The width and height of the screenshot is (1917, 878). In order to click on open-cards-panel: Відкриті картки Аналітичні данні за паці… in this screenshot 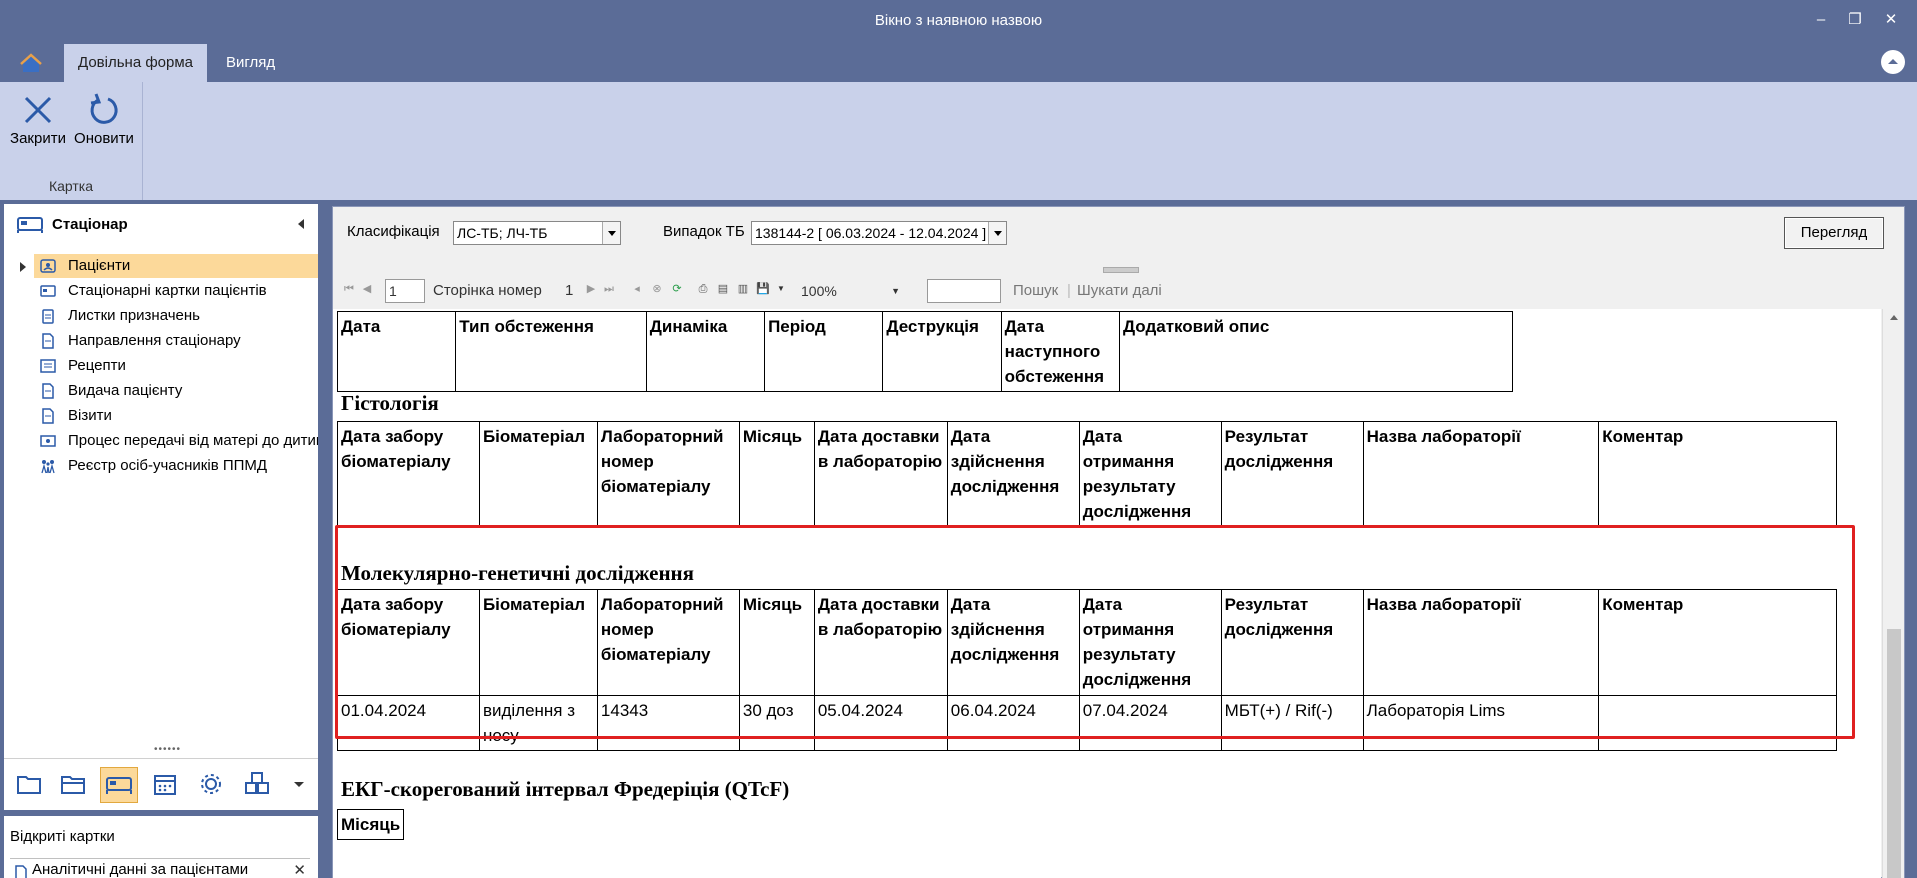, I will do `click(161, 847)`.